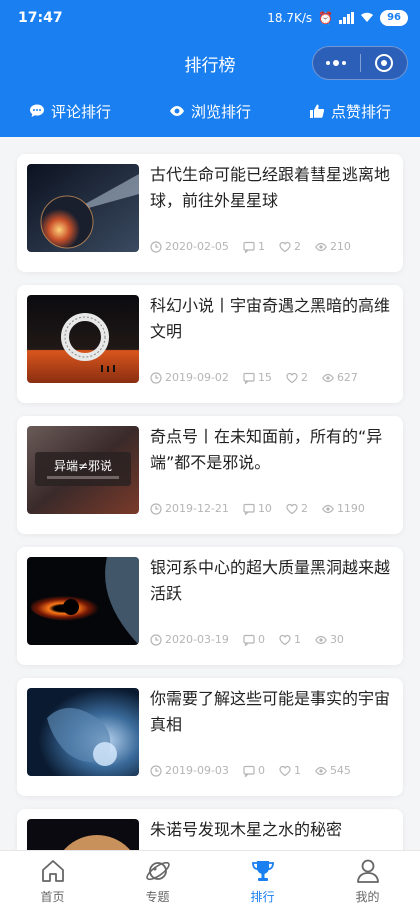  What do you see at coordinates (197, 508) in the screenshot?
I see `article-date: 2019-12-21` at bounding box center [197, 508].